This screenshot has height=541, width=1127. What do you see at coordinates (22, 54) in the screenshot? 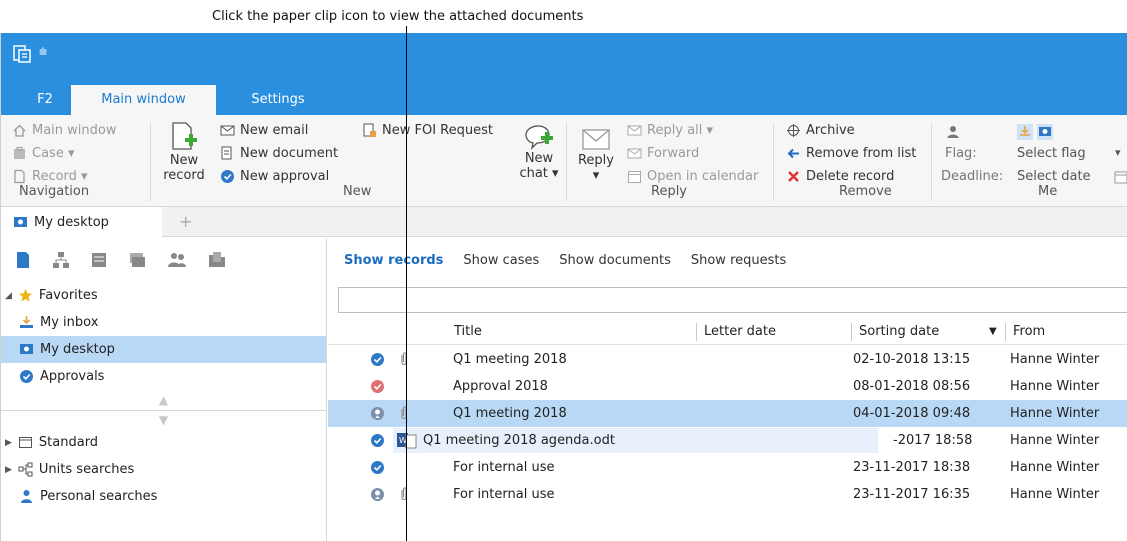
I see `f2-app-icon` at bounding box center [22, 54].